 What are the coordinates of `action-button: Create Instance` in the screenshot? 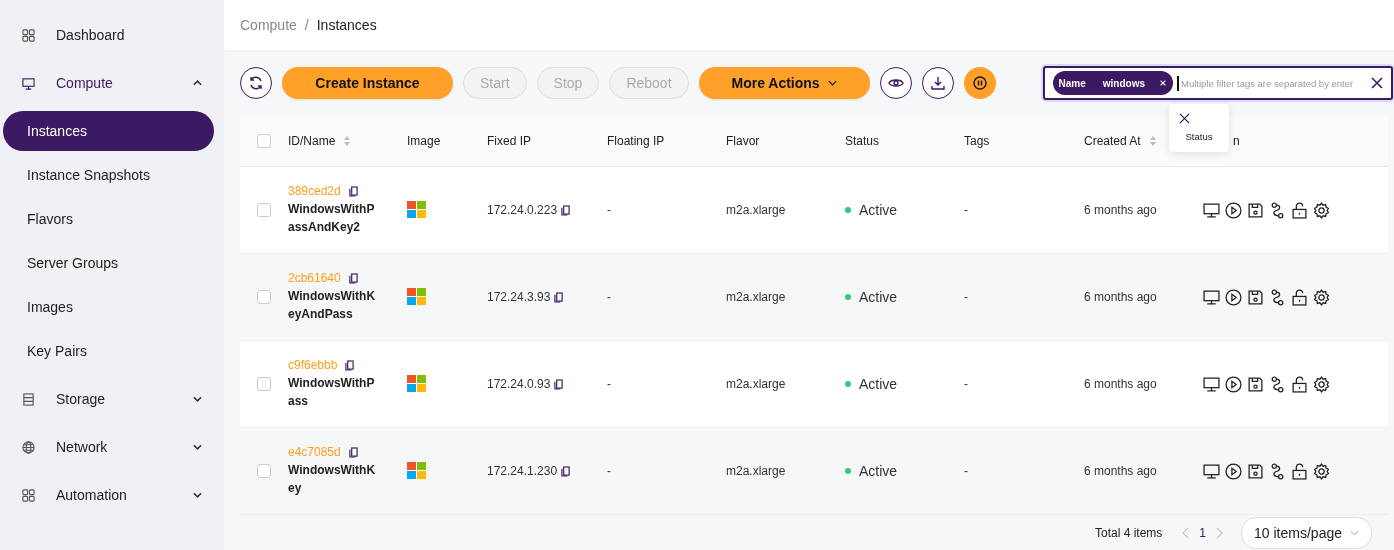 It's located at (367, 83).